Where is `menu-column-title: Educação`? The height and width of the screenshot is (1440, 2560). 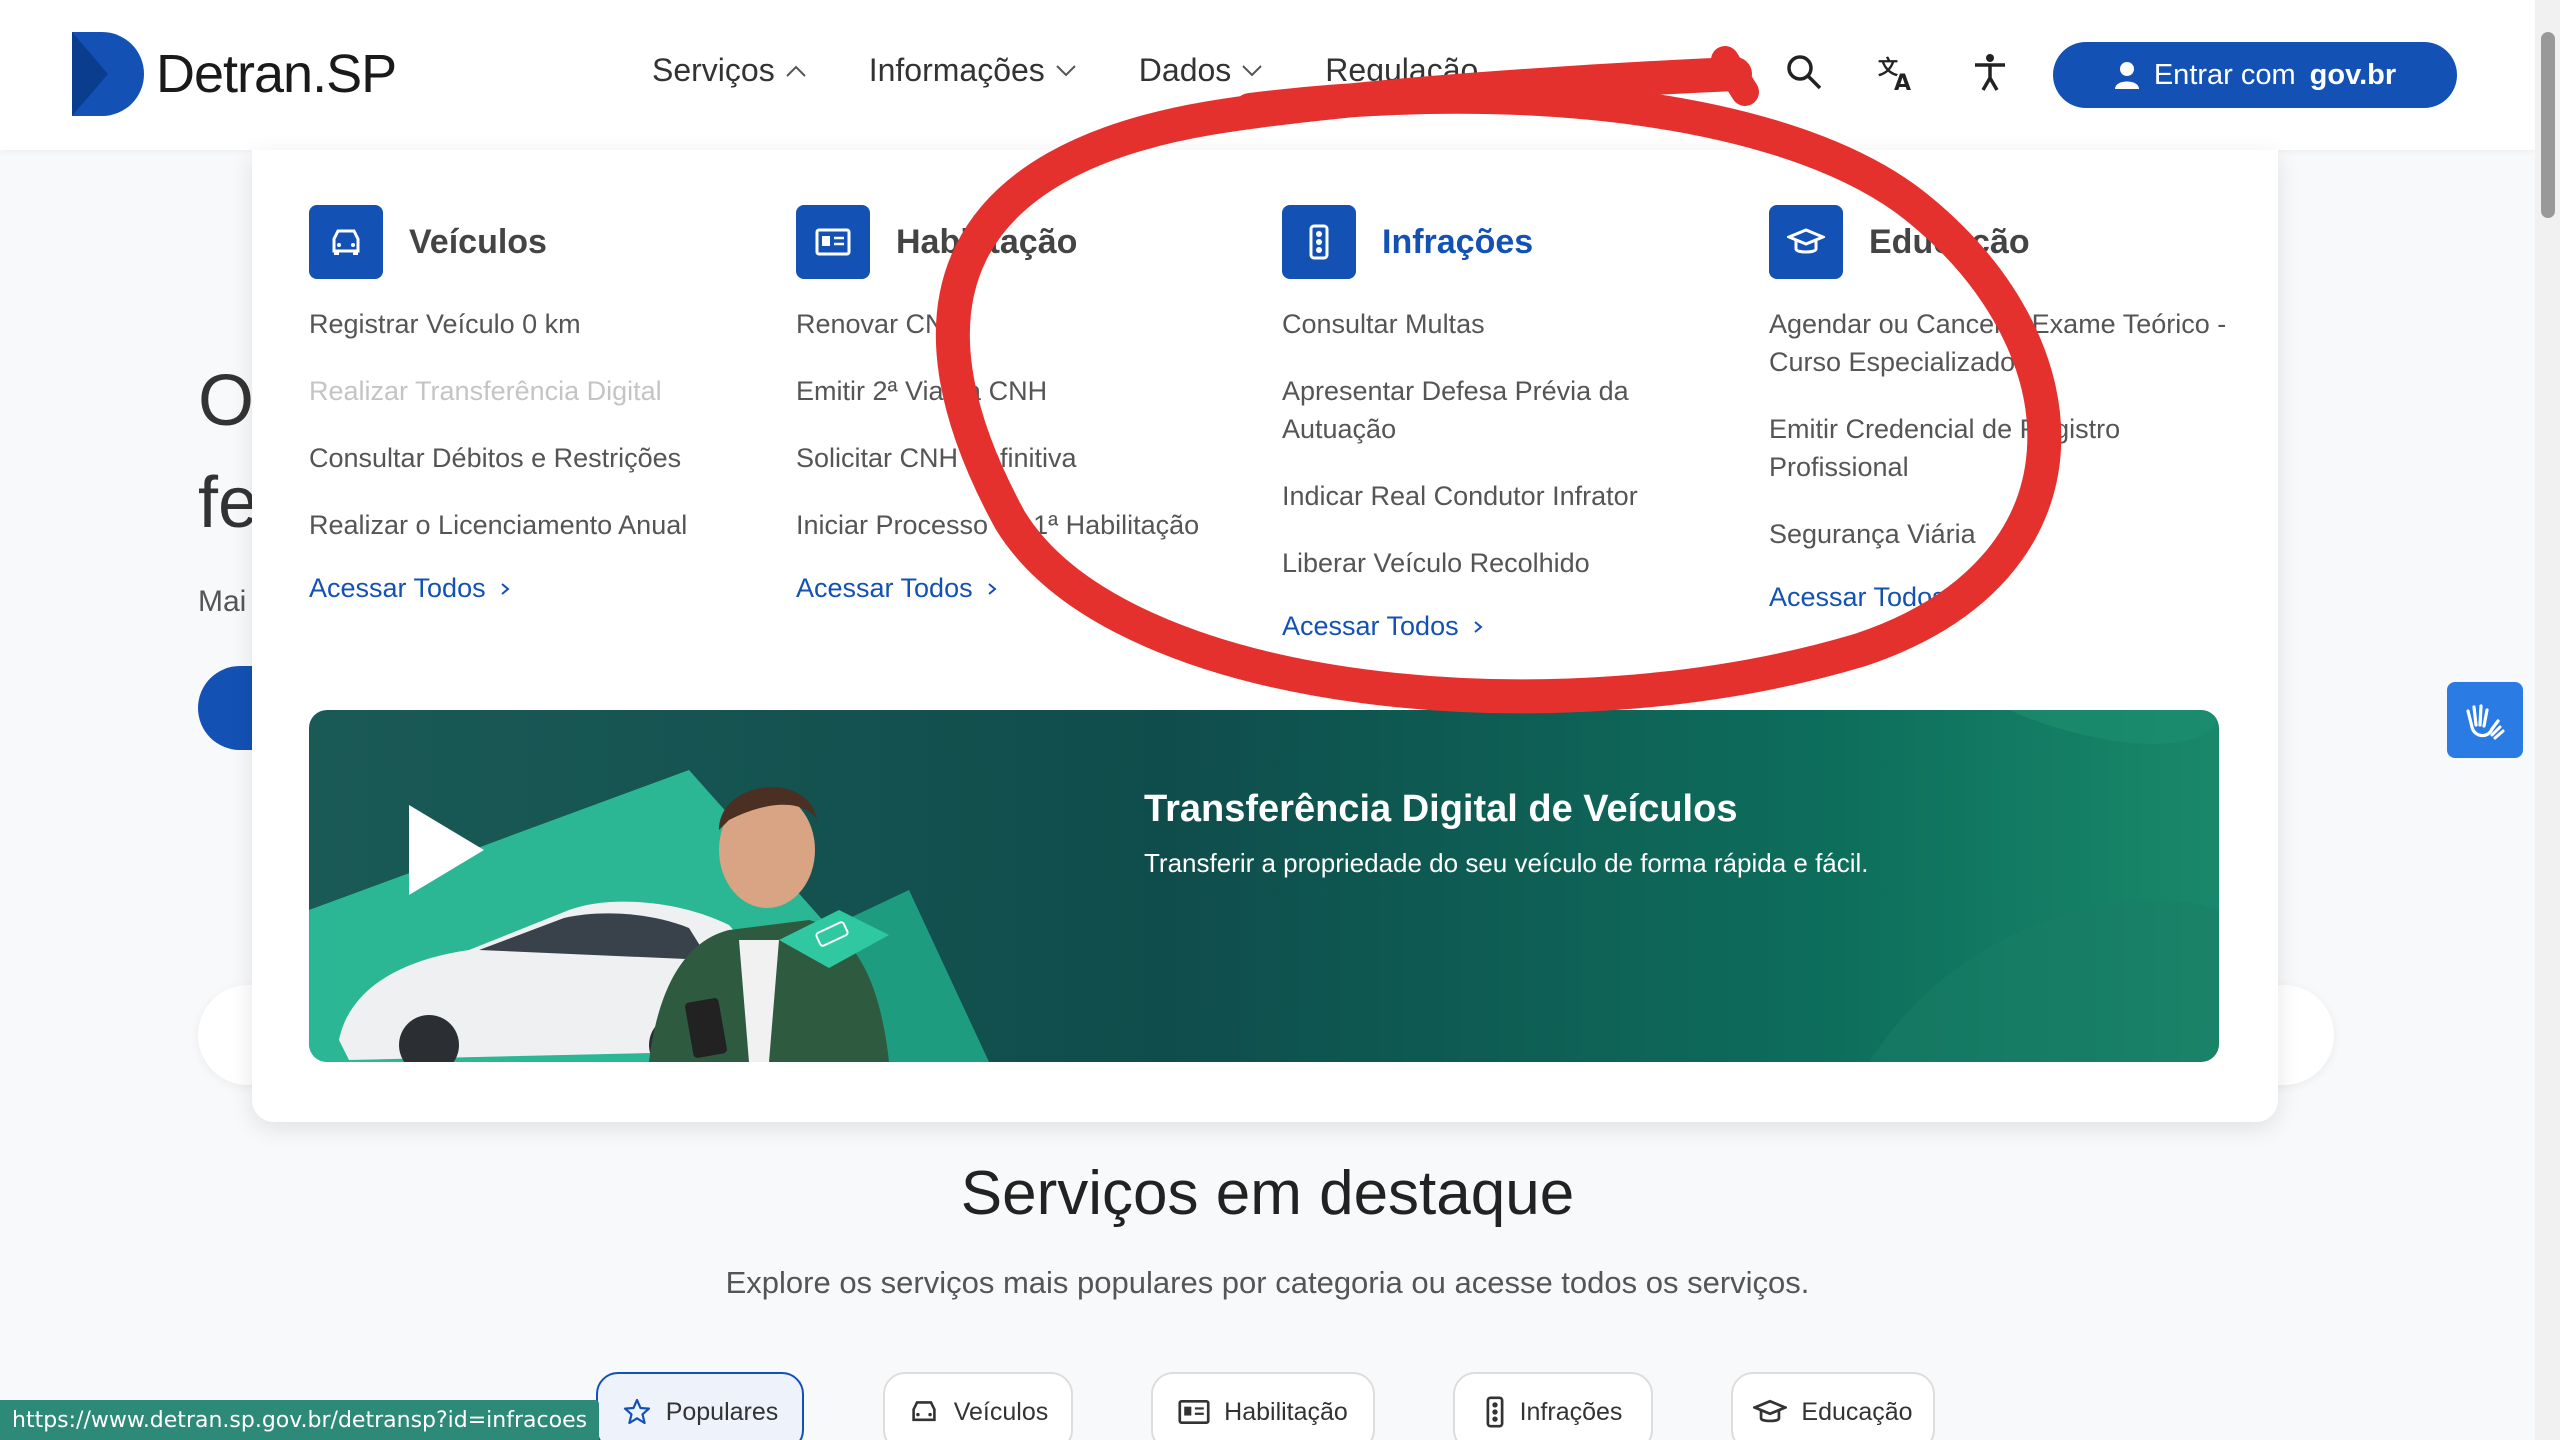
menu-column-title: Educação is located at coordinates (1949, 241).